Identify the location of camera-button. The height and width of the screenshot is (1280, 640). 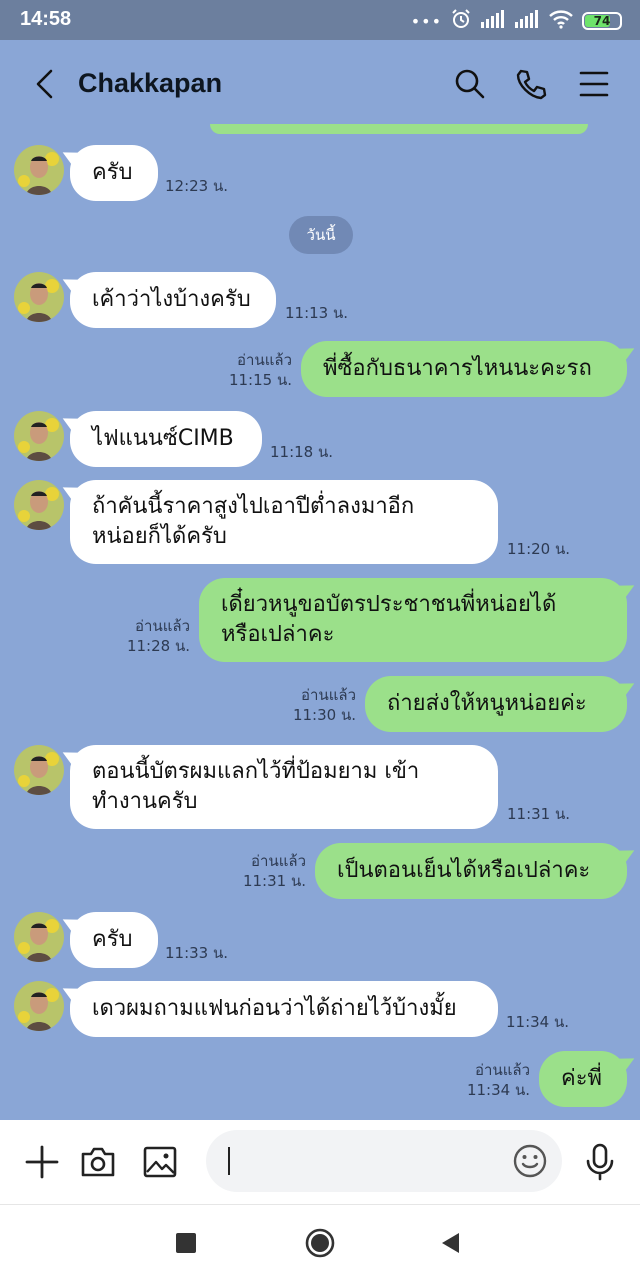
(98, 1162).